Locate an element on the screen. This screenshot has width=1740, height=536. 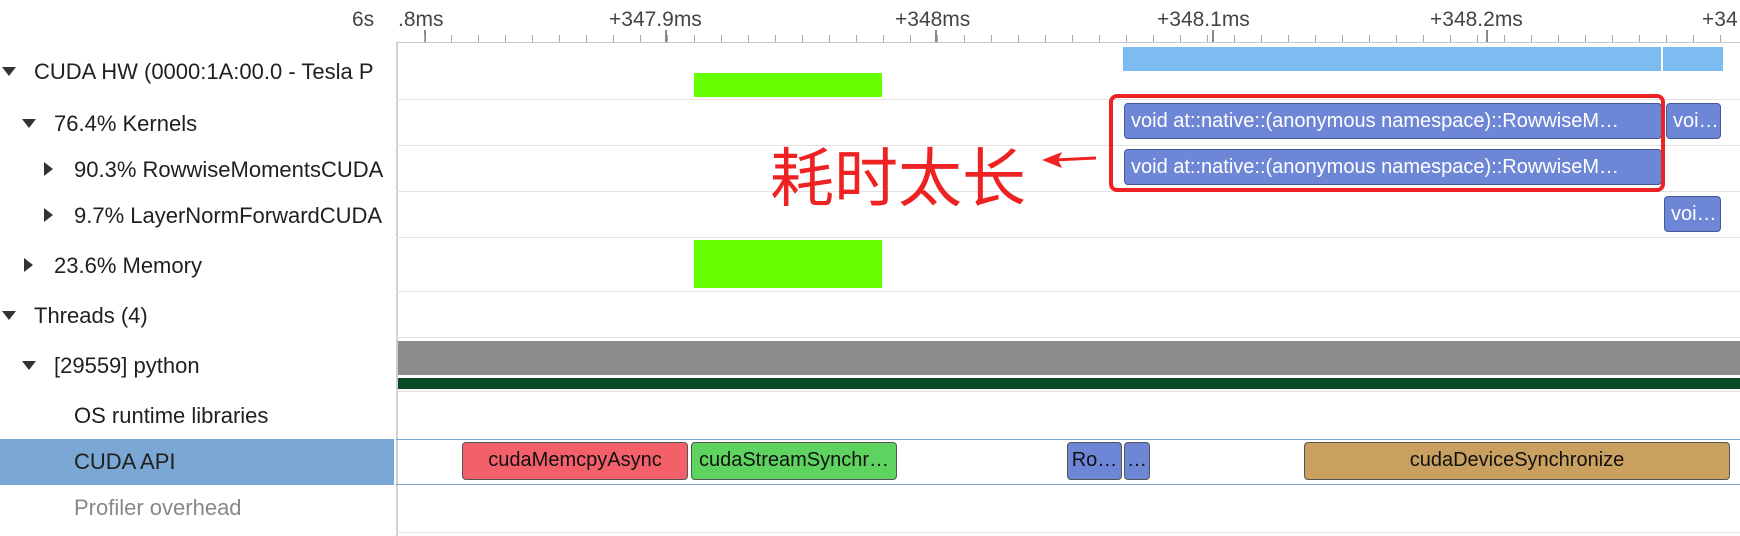
tree-row-label: 76.4% Kernels is located at coordinates (126, 123).